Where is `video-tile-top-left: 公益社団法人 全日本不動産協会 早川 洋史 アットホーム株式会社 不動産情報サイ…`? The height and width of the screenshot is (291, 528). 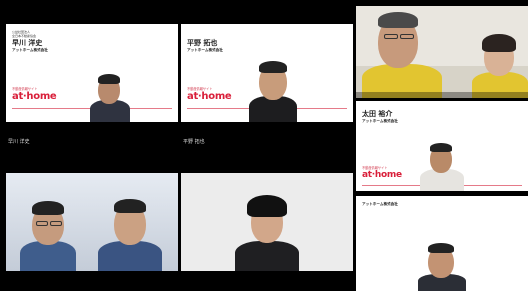
video-tile-top-left: 公益社団法人 全日本不動産協会 早川 洋史 アットホーム株式会社 不動産情報サイ… is located at coordinates (92, 73).